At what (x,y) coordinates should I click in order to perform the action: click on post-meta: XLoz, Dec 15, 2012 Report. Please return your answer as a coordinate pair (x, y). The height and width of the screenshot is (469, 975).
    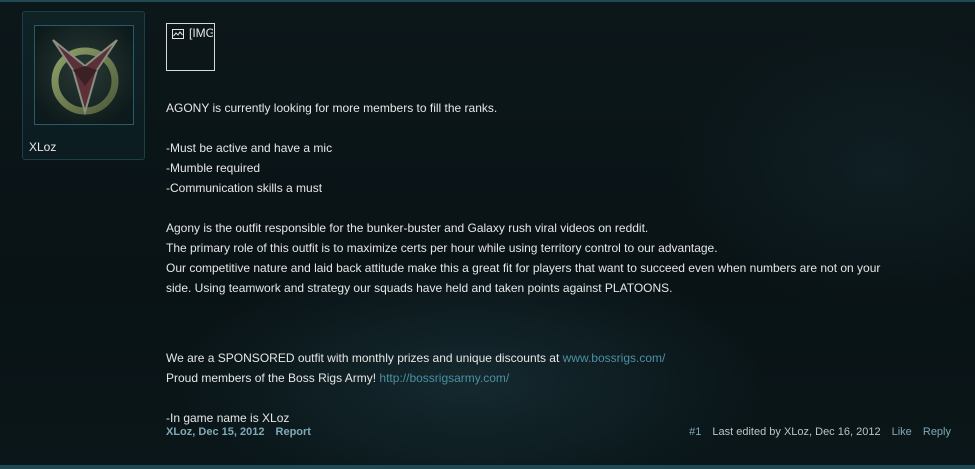
    Looking at the image, I should click on (238, 432).